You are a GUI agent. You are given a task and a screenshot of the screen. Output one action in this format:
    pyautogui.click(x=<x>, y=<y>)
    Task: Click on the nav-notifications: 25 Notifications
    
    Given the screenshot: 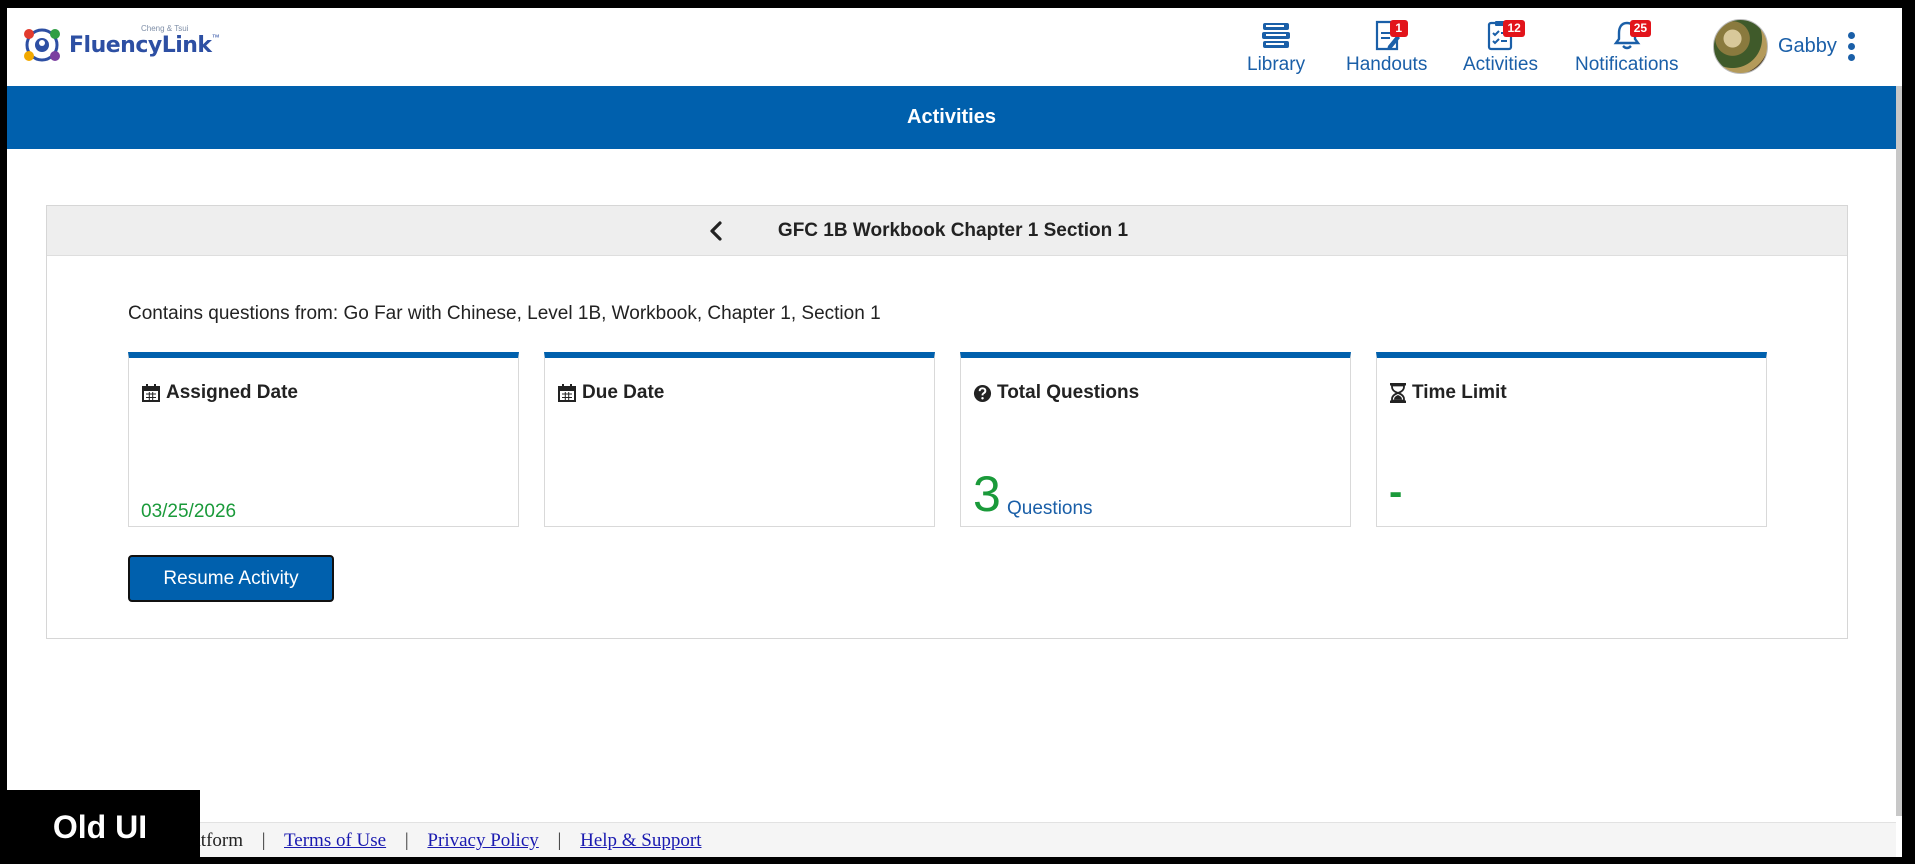 What is the action you would take?
    pyautogui.click(x=1627, y=47)
    